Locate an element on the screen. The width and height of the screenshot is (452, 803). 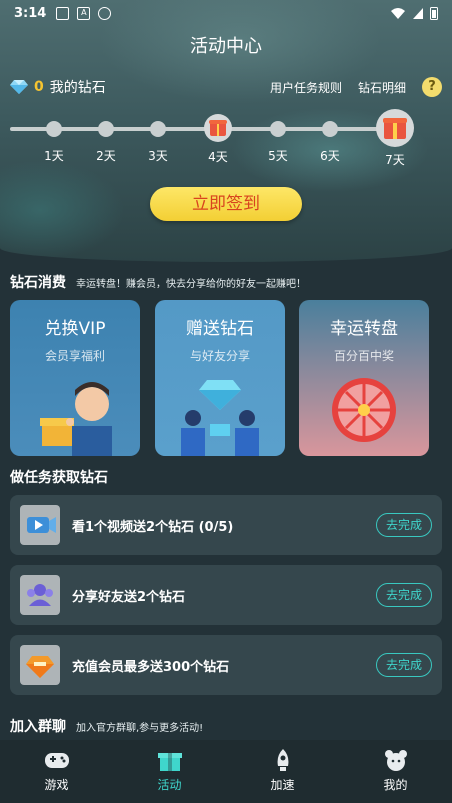
tasks-title: 做任务获取钻石 is located at coordinates (59, 478).